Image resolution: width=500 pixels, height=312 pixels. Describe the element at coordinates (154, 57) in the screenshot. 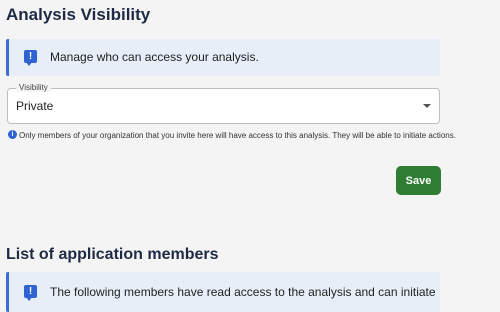

I see `info-banner-text: Manage who can access your analysis.` at that location.